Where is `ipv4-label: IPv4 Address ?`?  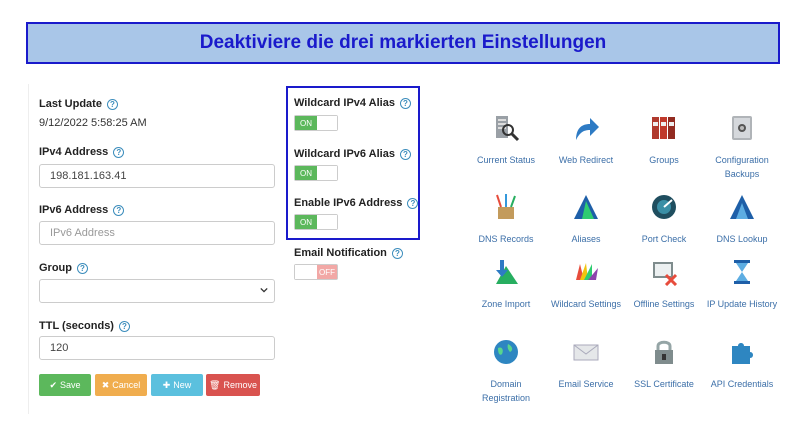
ipv4-label: IPv4 Address ? is located at coordinates (82, 152).